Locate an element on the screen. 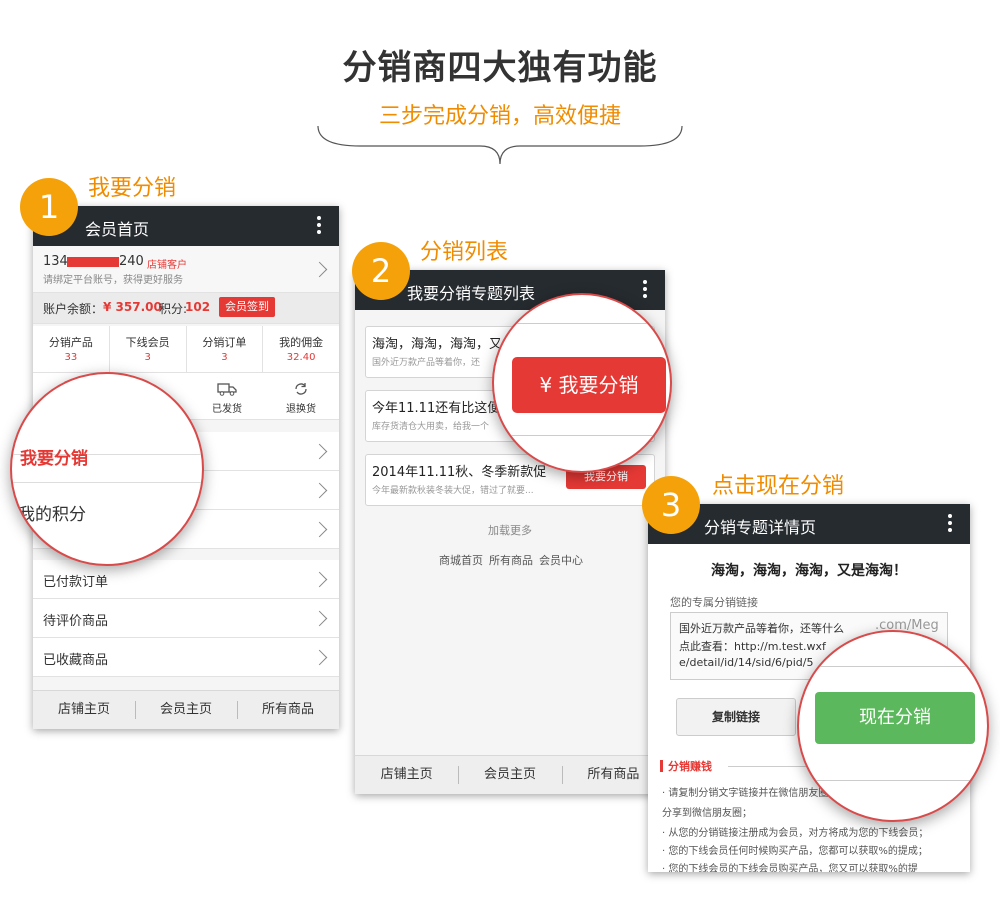 This screenshot has height=912, width=1000. brace-decoration is located at coordinates (500, 145).